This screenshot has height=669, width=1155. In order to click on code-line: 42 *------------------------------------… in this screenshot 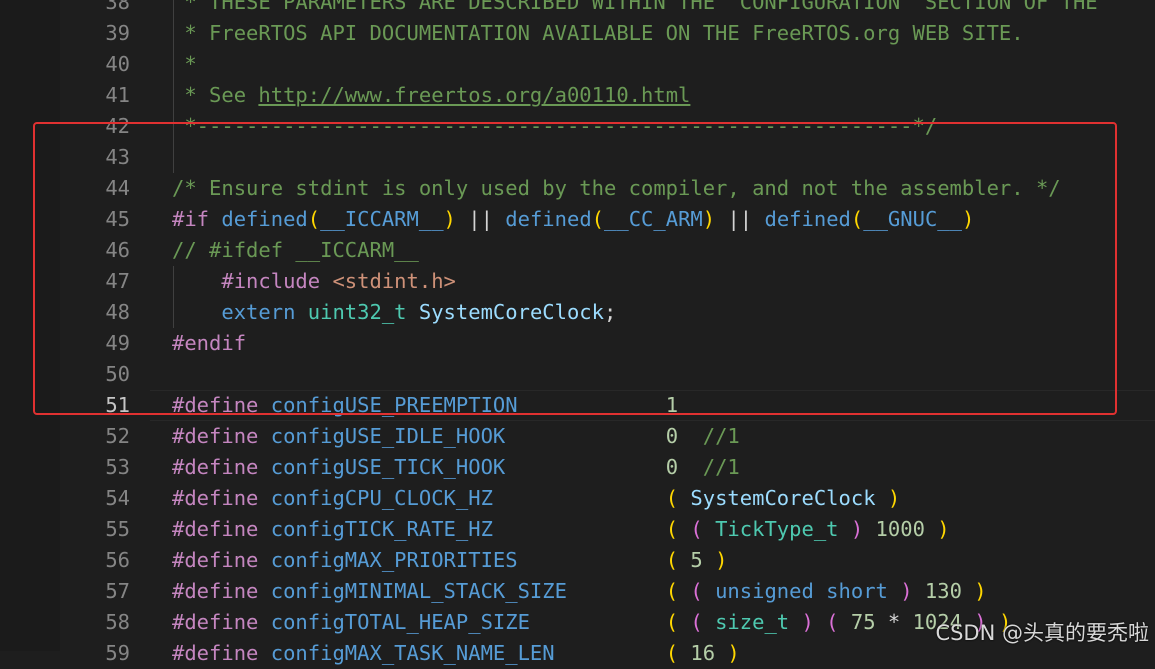, I will do `click(577, 126)`.